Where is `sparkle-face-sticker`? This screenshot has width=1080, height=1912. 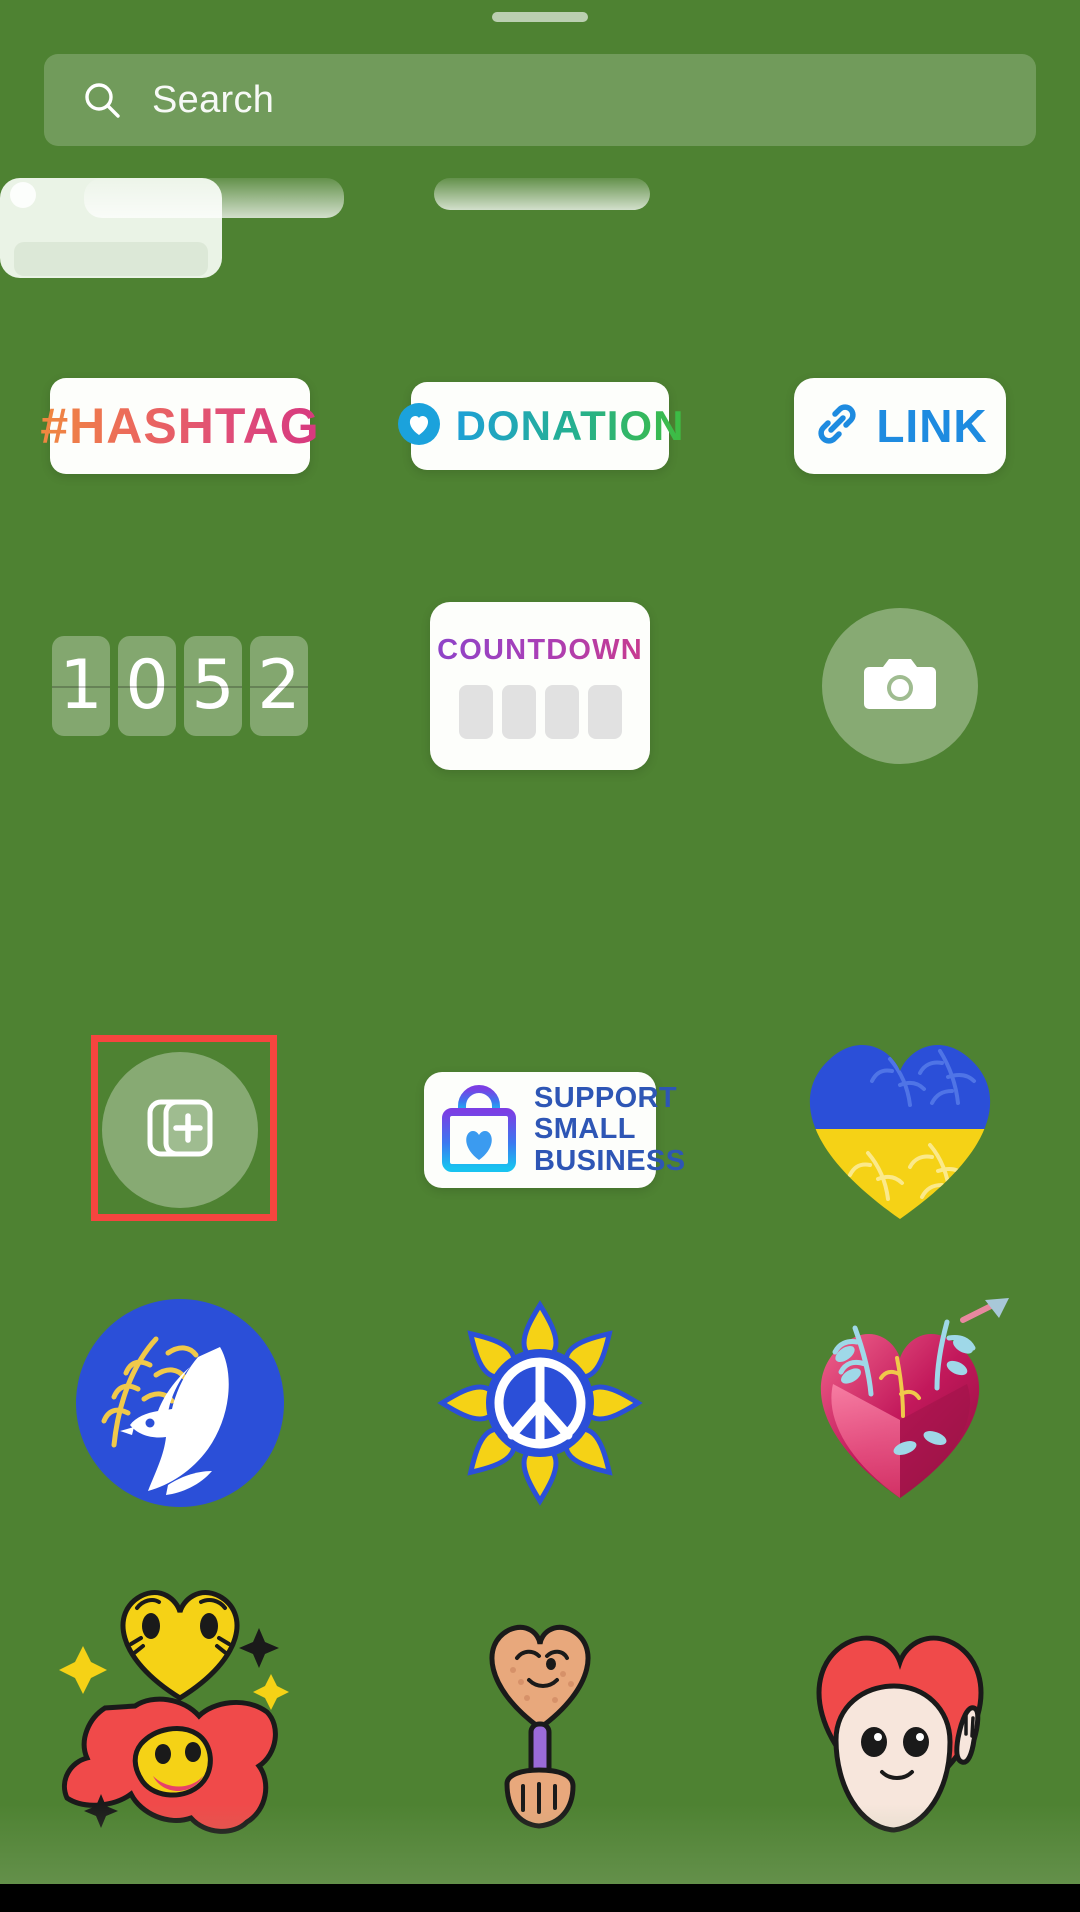
sparkle-face-sticker is located at coordinates (180, 1710).